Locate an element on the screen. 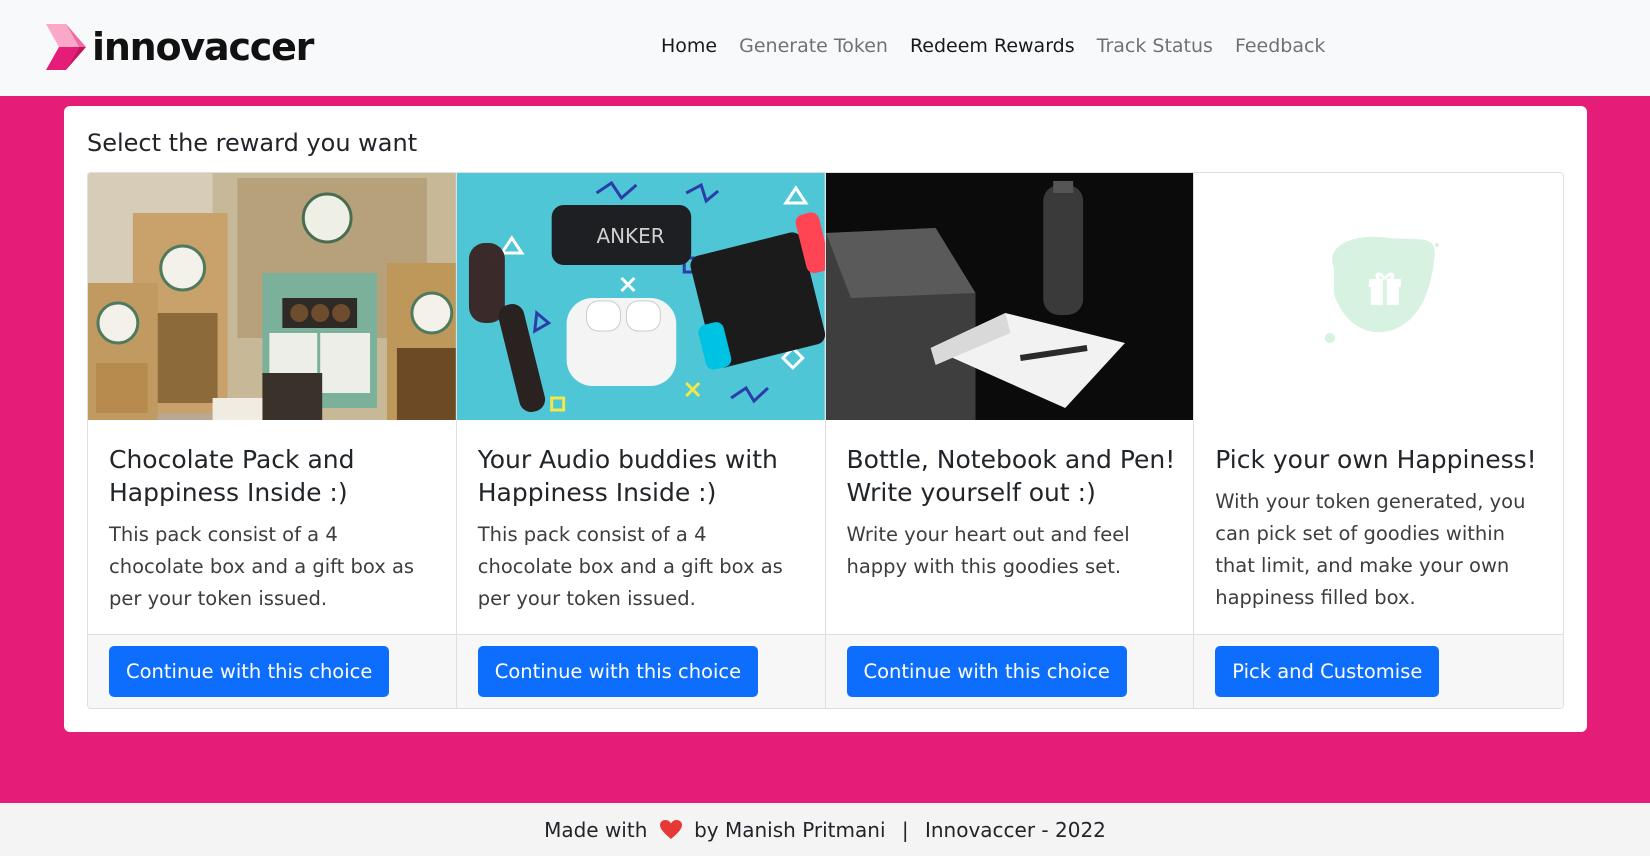 The image size is (1650, 856). nav-redeem-rewards: Redeem Rewards is located at coordinates (992, 46).